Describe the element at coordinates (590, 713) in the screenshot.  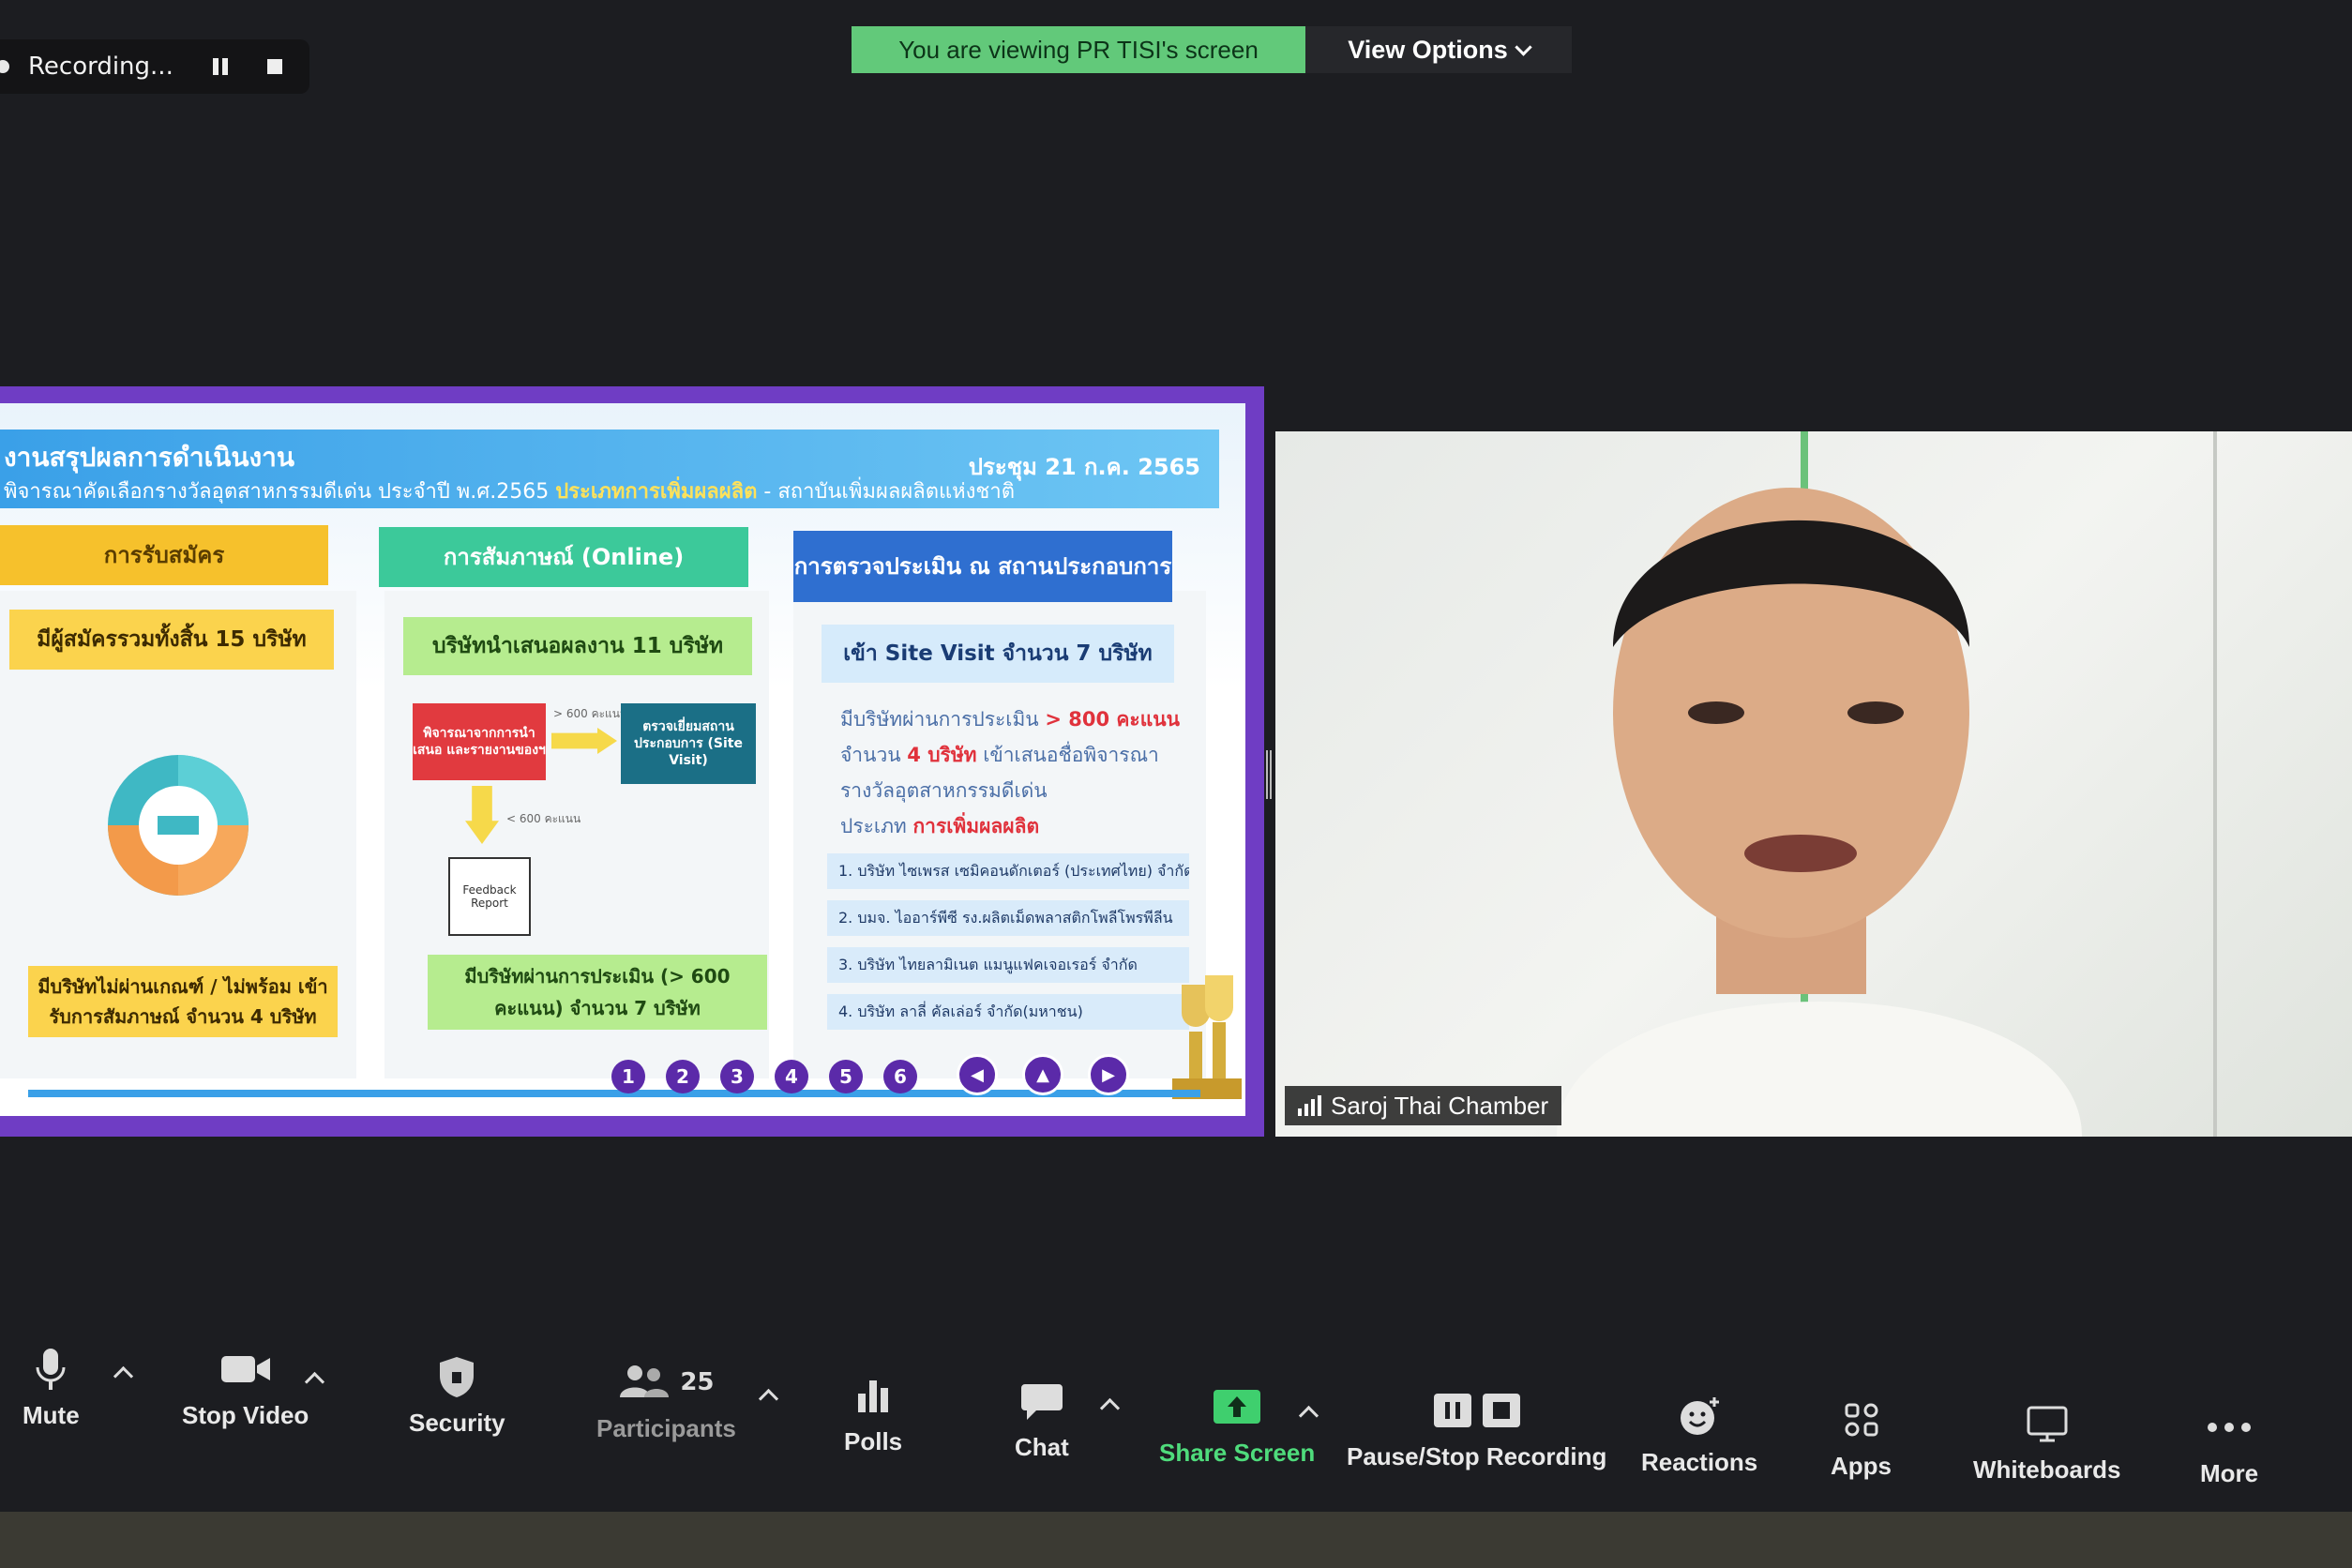
I see `pass-threshold-label: > 600 คะแนน` at that location.